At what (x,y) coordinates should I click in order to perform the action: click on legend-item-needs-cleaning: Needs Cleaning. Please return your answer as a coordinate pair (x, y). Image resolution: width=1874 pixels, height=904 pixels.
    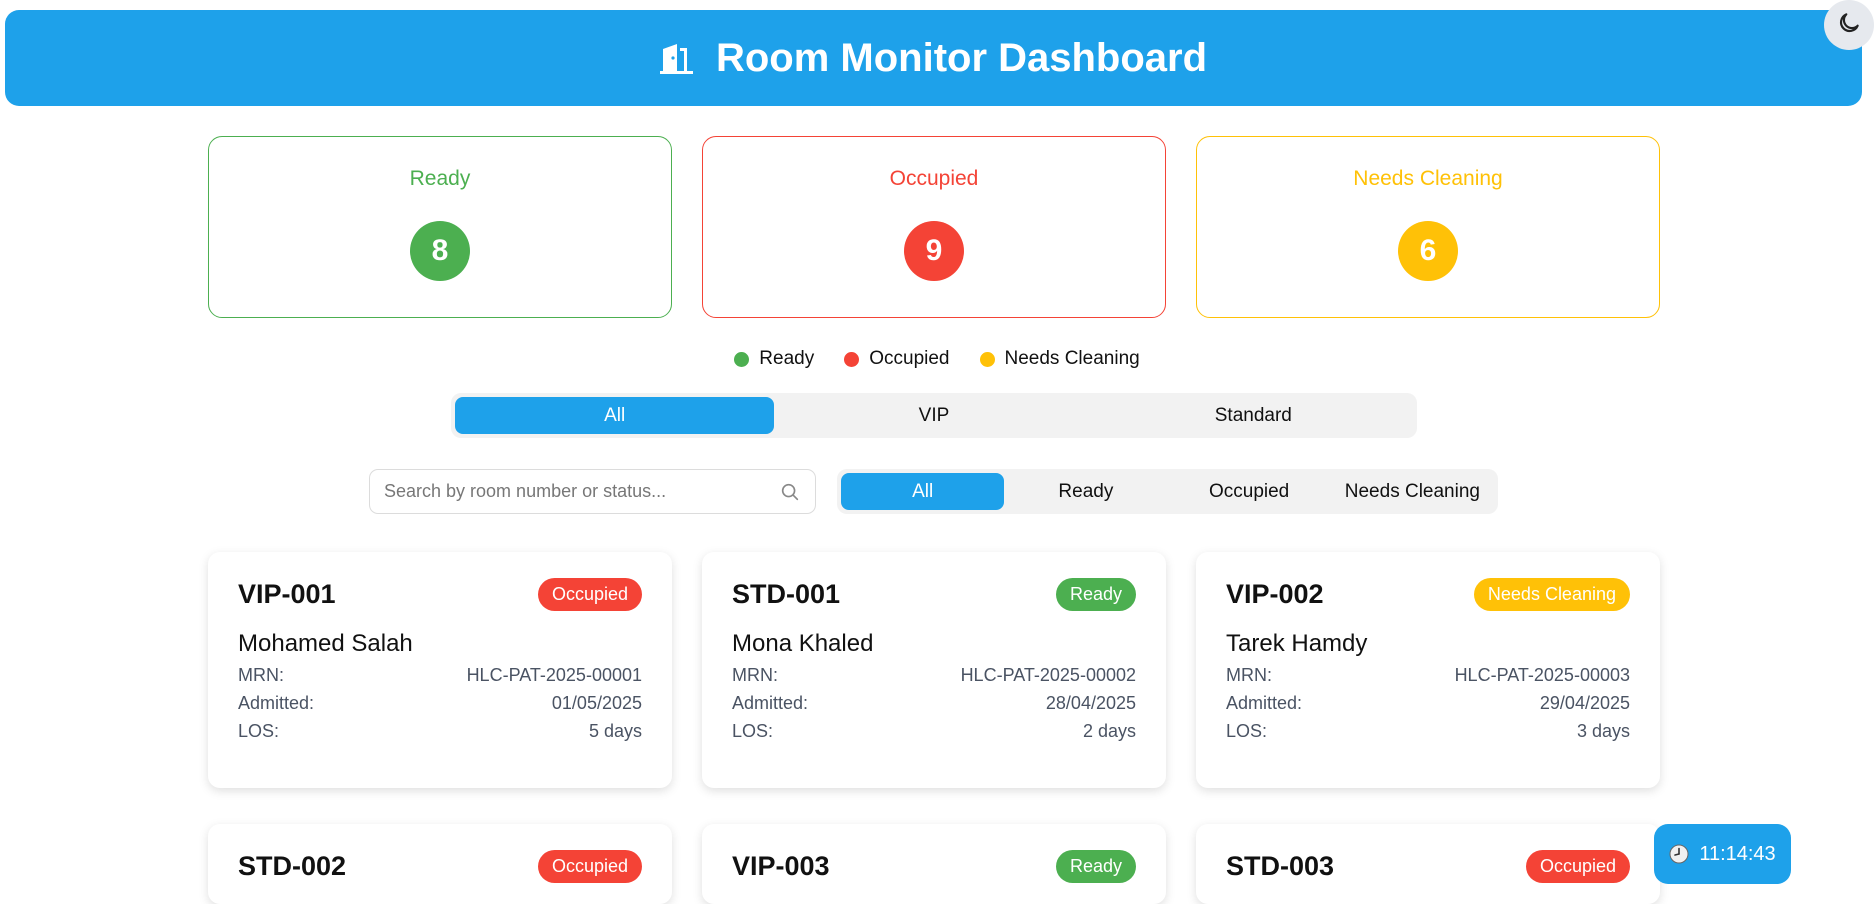
    Looking at the image, I should click on (1059, 359).